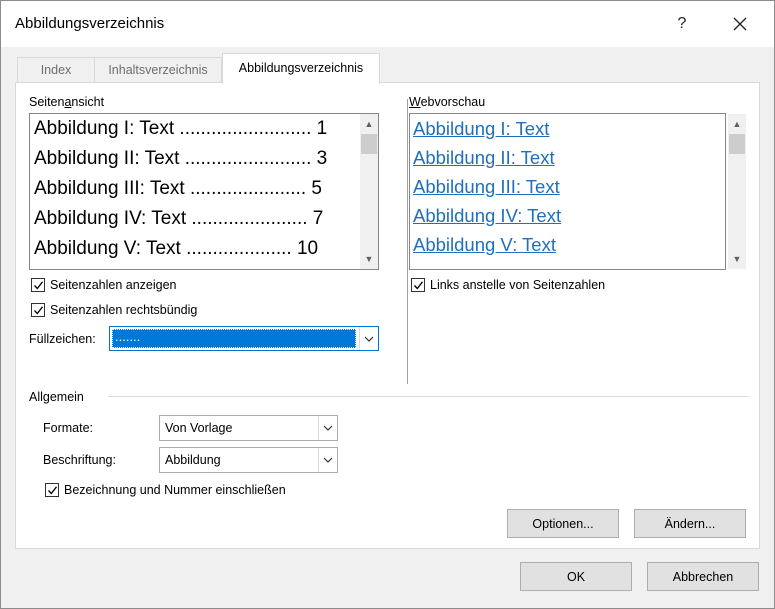 This screenshot has width=775, height=609. Describe the element at coordinates (56, 397) in the screenshot. I see `general-section-label: Allgemein` at that location.